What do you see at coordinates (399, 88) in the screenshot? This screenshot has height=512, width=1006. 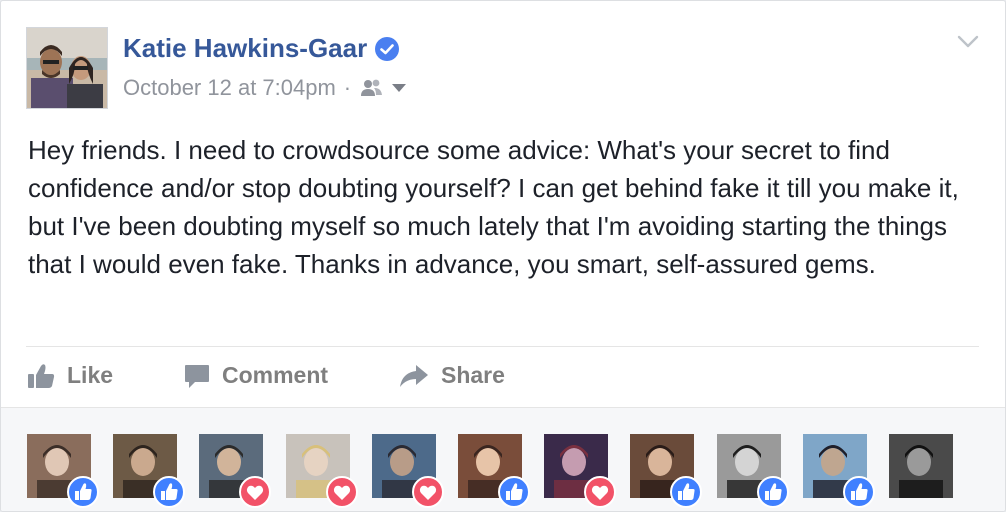 I see `caret-down-icon` at bounding box center [399, 88].